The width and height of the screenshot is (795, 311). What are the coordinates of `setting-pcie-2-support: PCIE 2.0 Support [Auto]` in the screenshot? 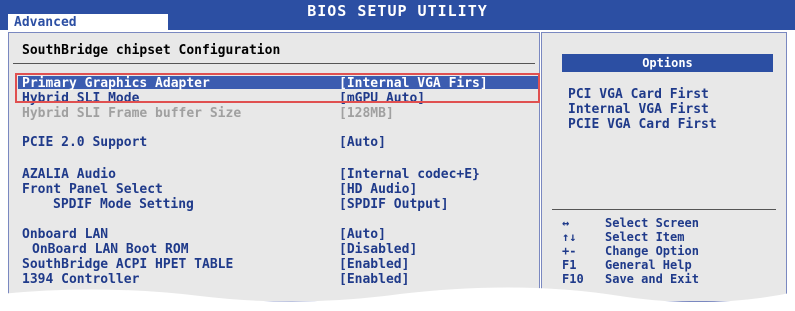 It's located at (277, 142).